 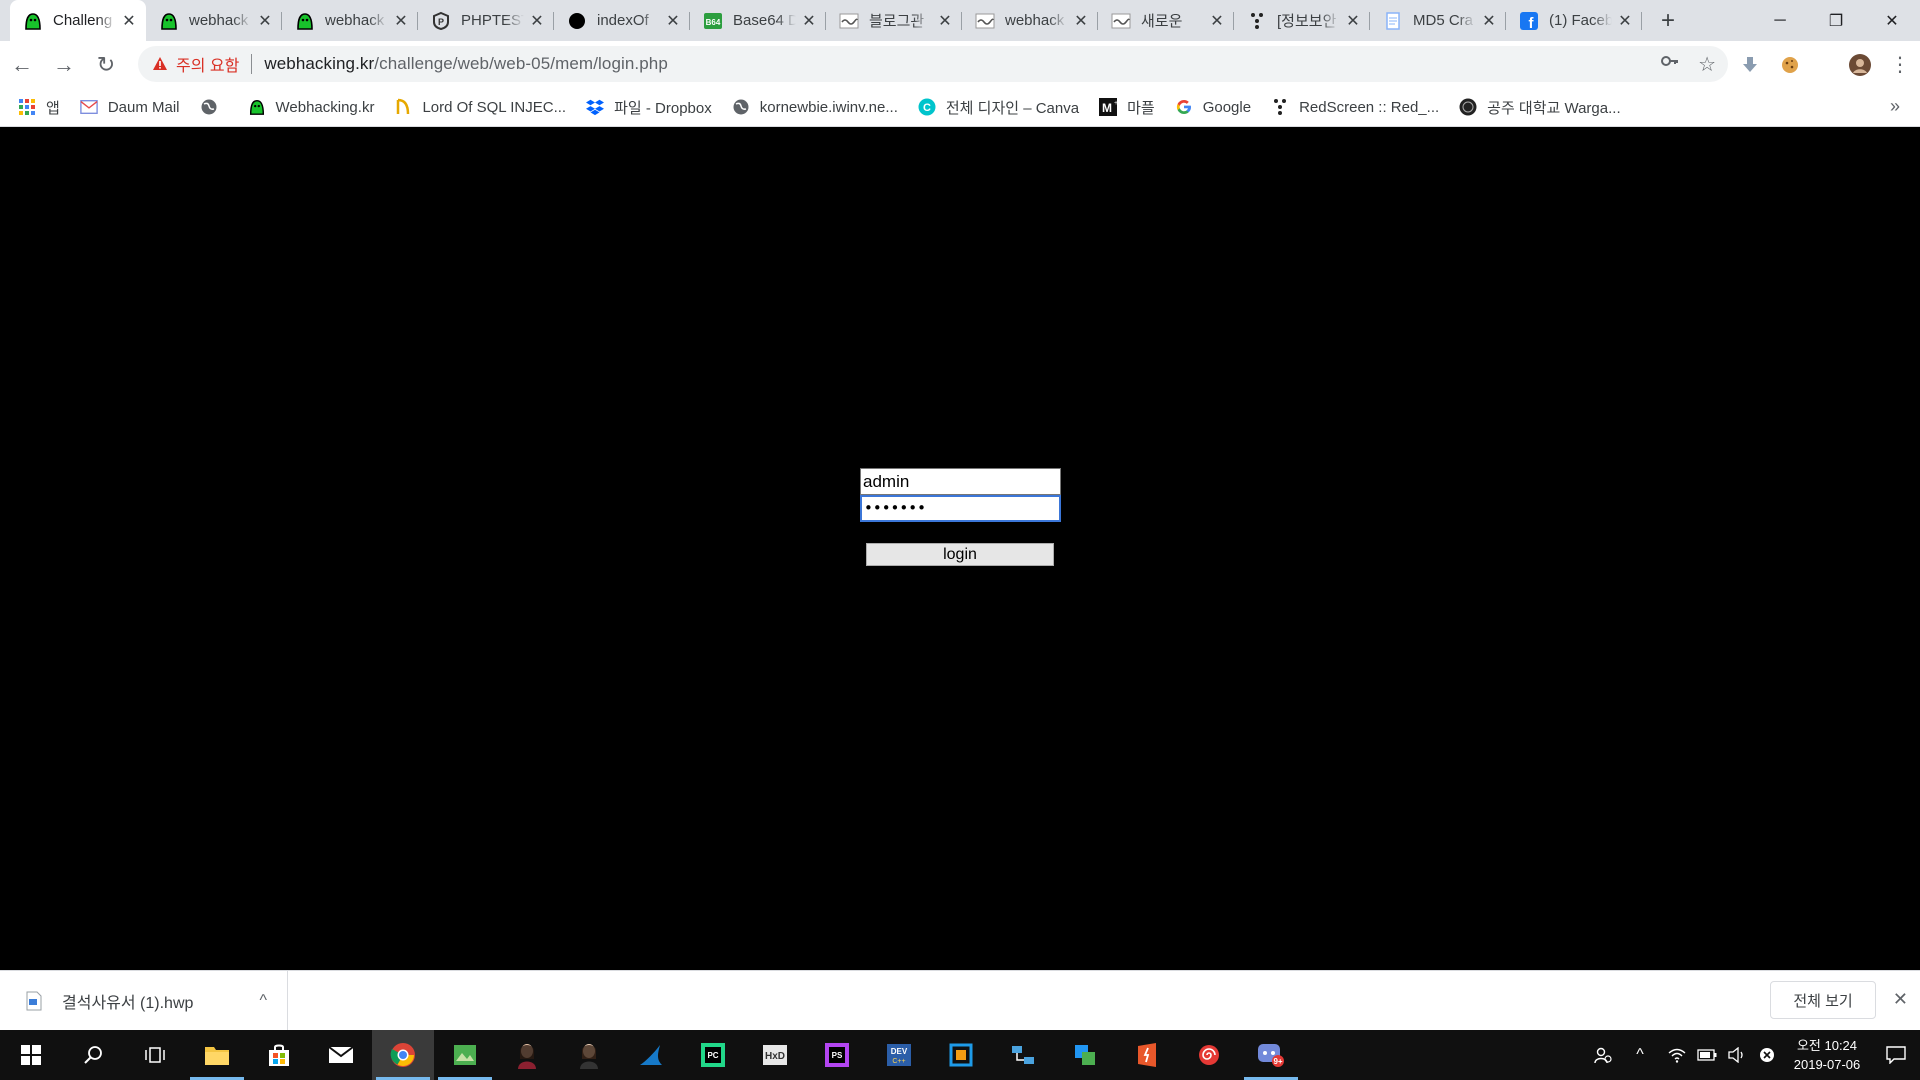 I want to click on taskbar-discord: 9+, so click(x=1271, y=1055).